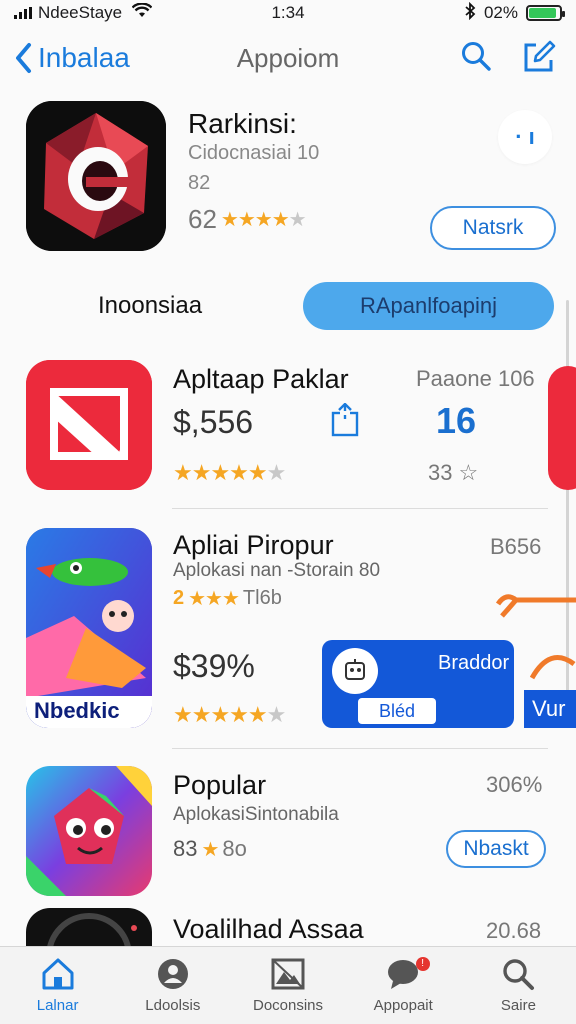 The height and width of the screenshot is (1024, 576). Describe the element at coordinates (493, 228) in the screenshot. I see `featured-get-button: Natsrk` at that location.